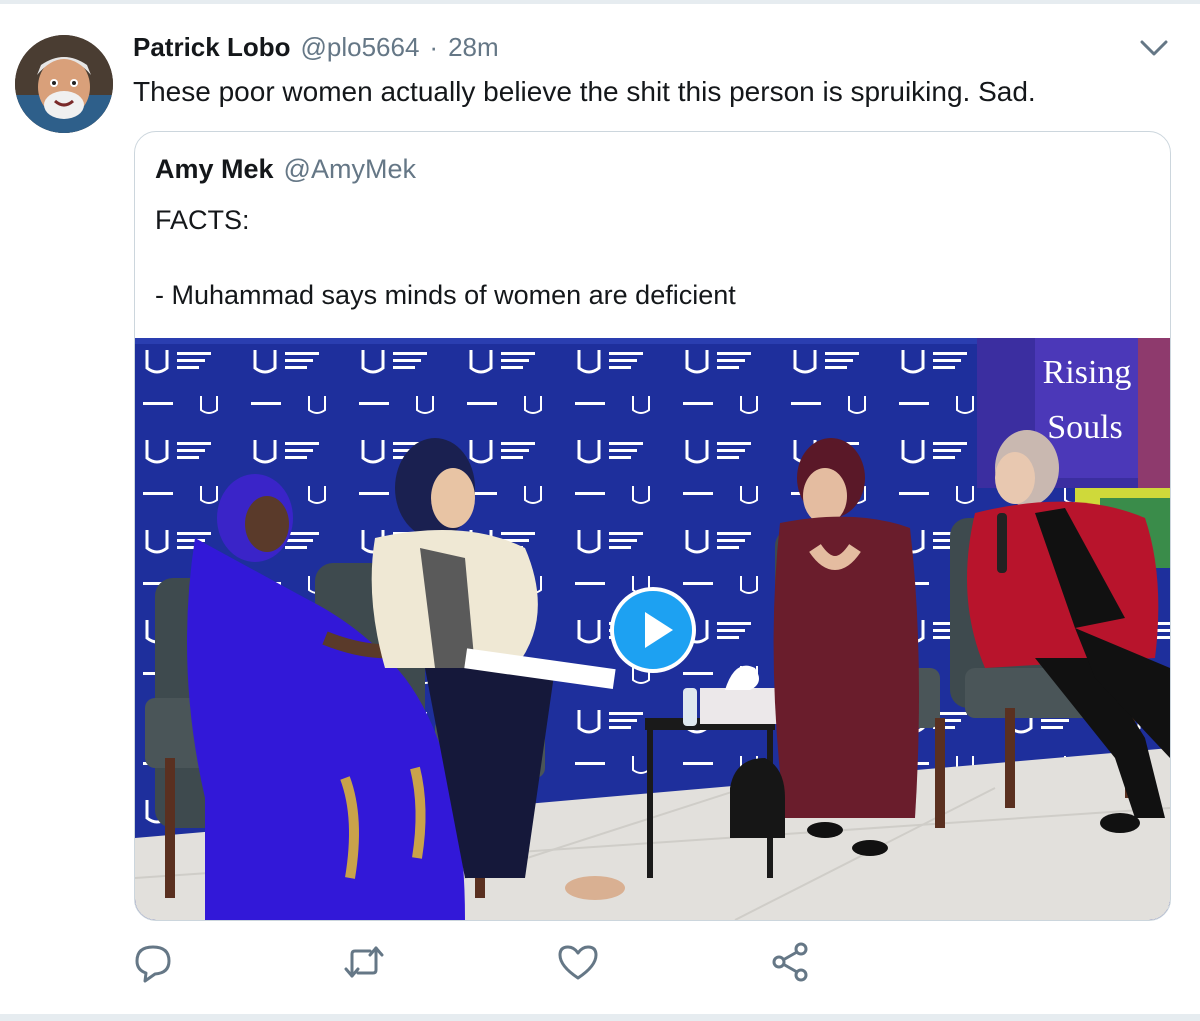 The width and height of the screenshot is (1200, 1021). What do you see at coordinates (202, 220) in the screenshot?
I see `quoted-tweet-text-line1: FACTS:` at bounding box center [202, 220].